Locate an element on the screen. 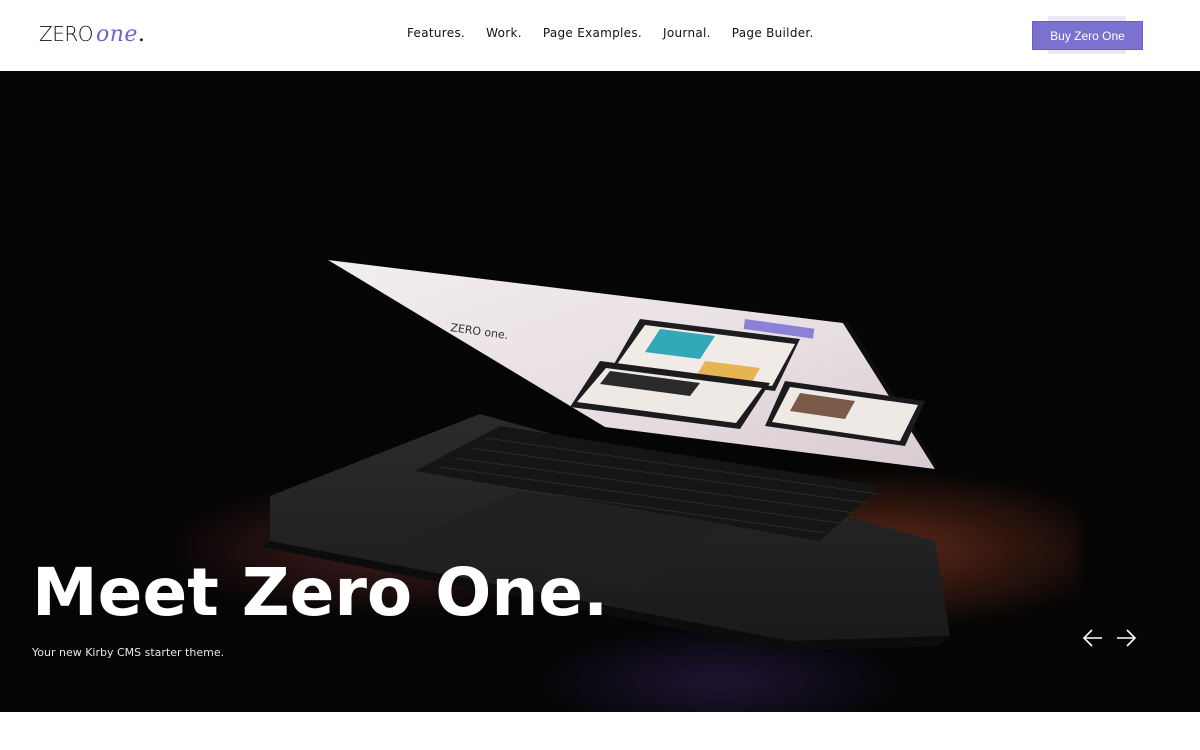  buy-button-wrapper: Buy Zero One is located at coordinates (1087, 35).